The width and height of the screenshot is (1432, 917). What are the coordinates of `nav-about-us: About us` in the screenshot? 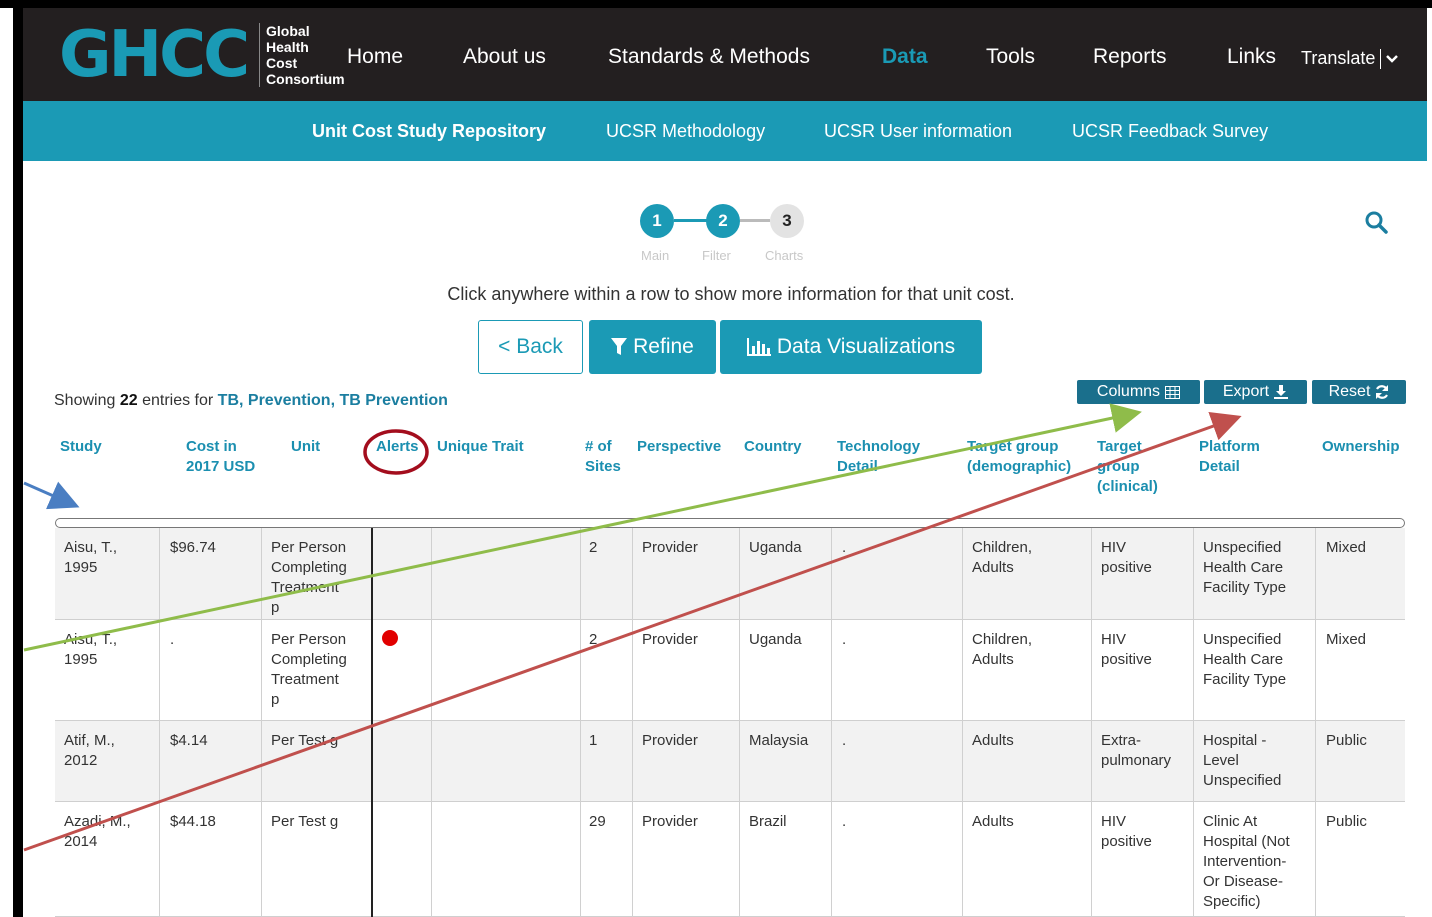 It's located at (504, 57).